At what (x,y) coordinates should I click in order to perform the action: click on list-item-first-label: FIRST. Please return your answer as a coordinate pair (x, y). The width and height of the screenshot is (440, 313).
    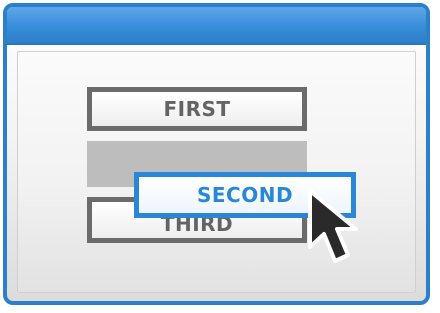
    Looking at the image, I should click on (197, 109).